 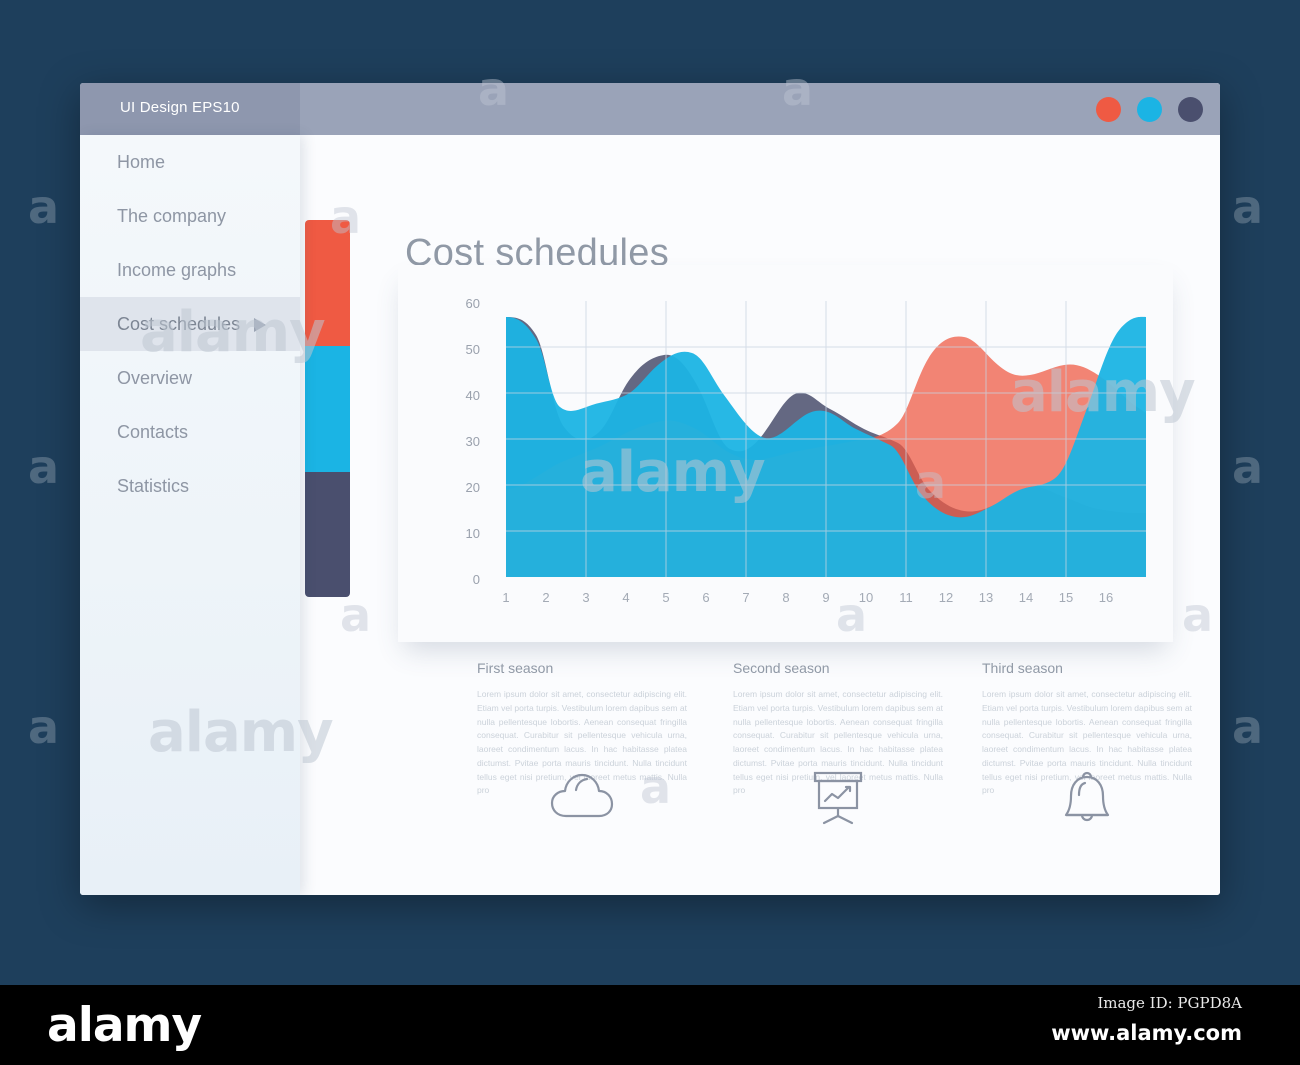 What do you see at coordinates (177, 270) in the screenshot?
I see `sidebar-item-label: Income graphs` at bounding box center [177, 270].